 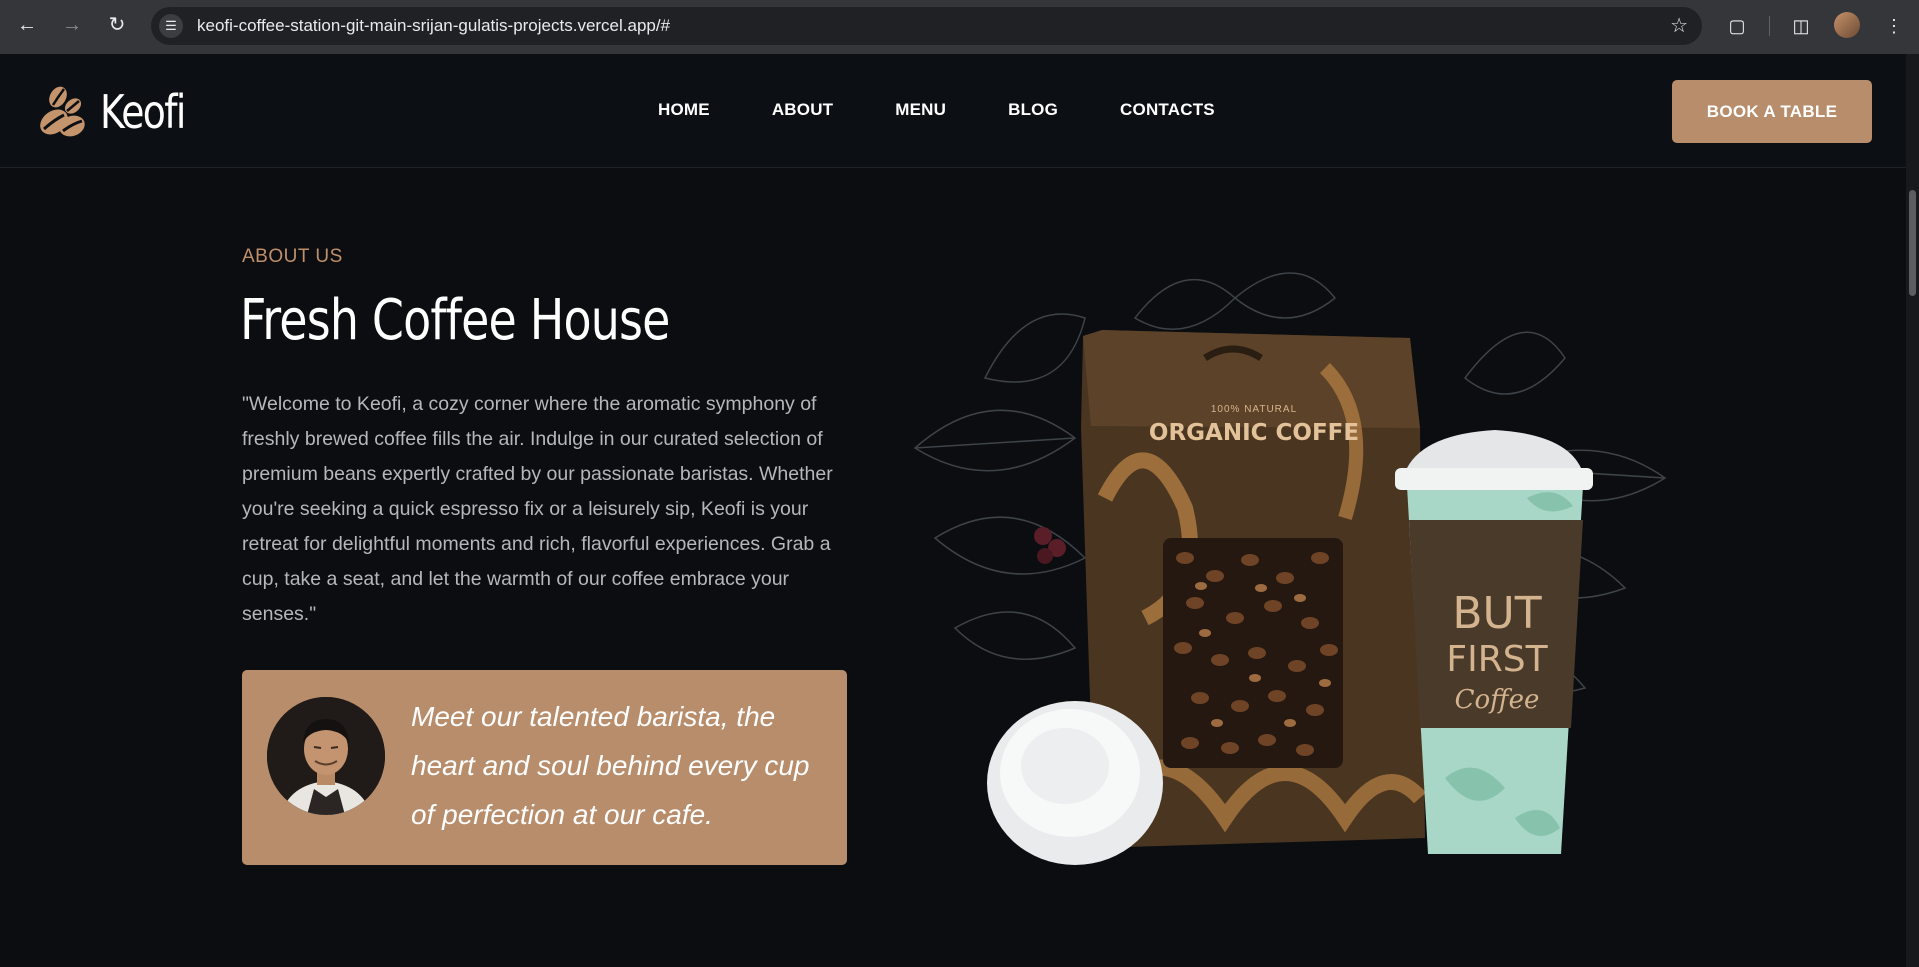 What do you see at coordinates (1033, 110) in the screenshot?
I see `nav-blog: BLOG` at bounding box center [1033, 110].